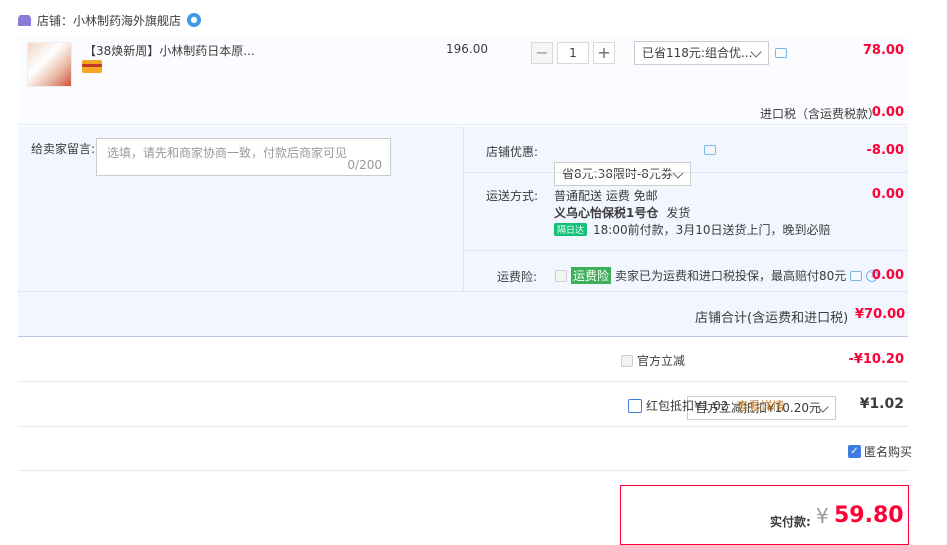 The height and width of the screenshot is (545, 947). Describe the element at coordinates (854, 451) in the screenshot. I see `anonymous-checkbox: ✓` at that location.